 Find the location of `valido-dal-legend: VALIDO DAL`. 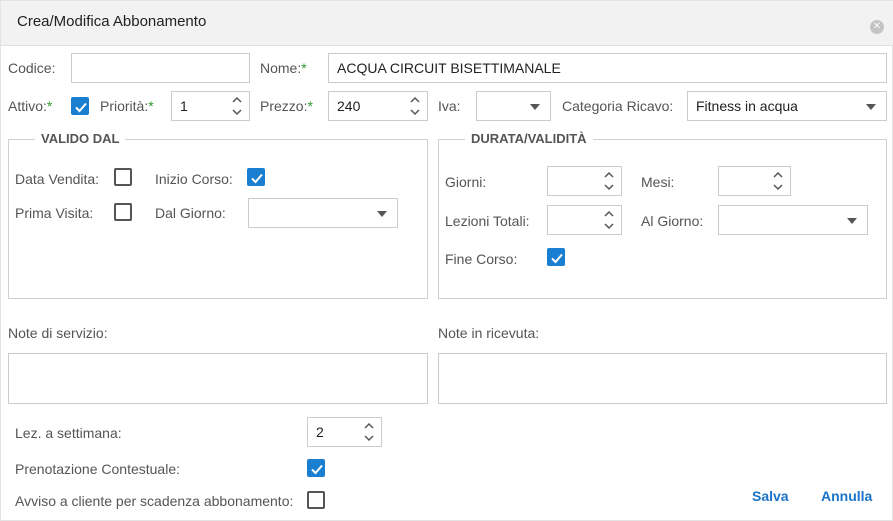

valido-dal-legend: VALIDO DAL is located at coordinates (80, 138).